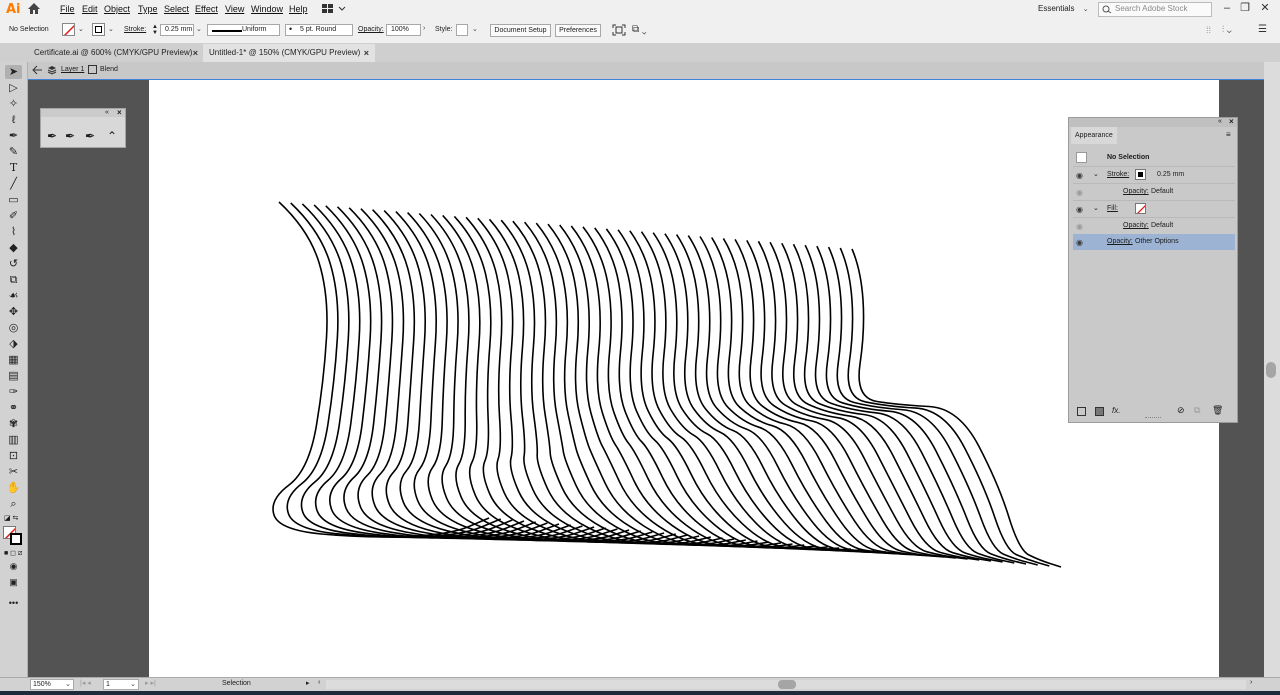 This screenshot has width=1280, height=695. I want to click on breadcrumb-layer: Layer 1, so click(72, 69).